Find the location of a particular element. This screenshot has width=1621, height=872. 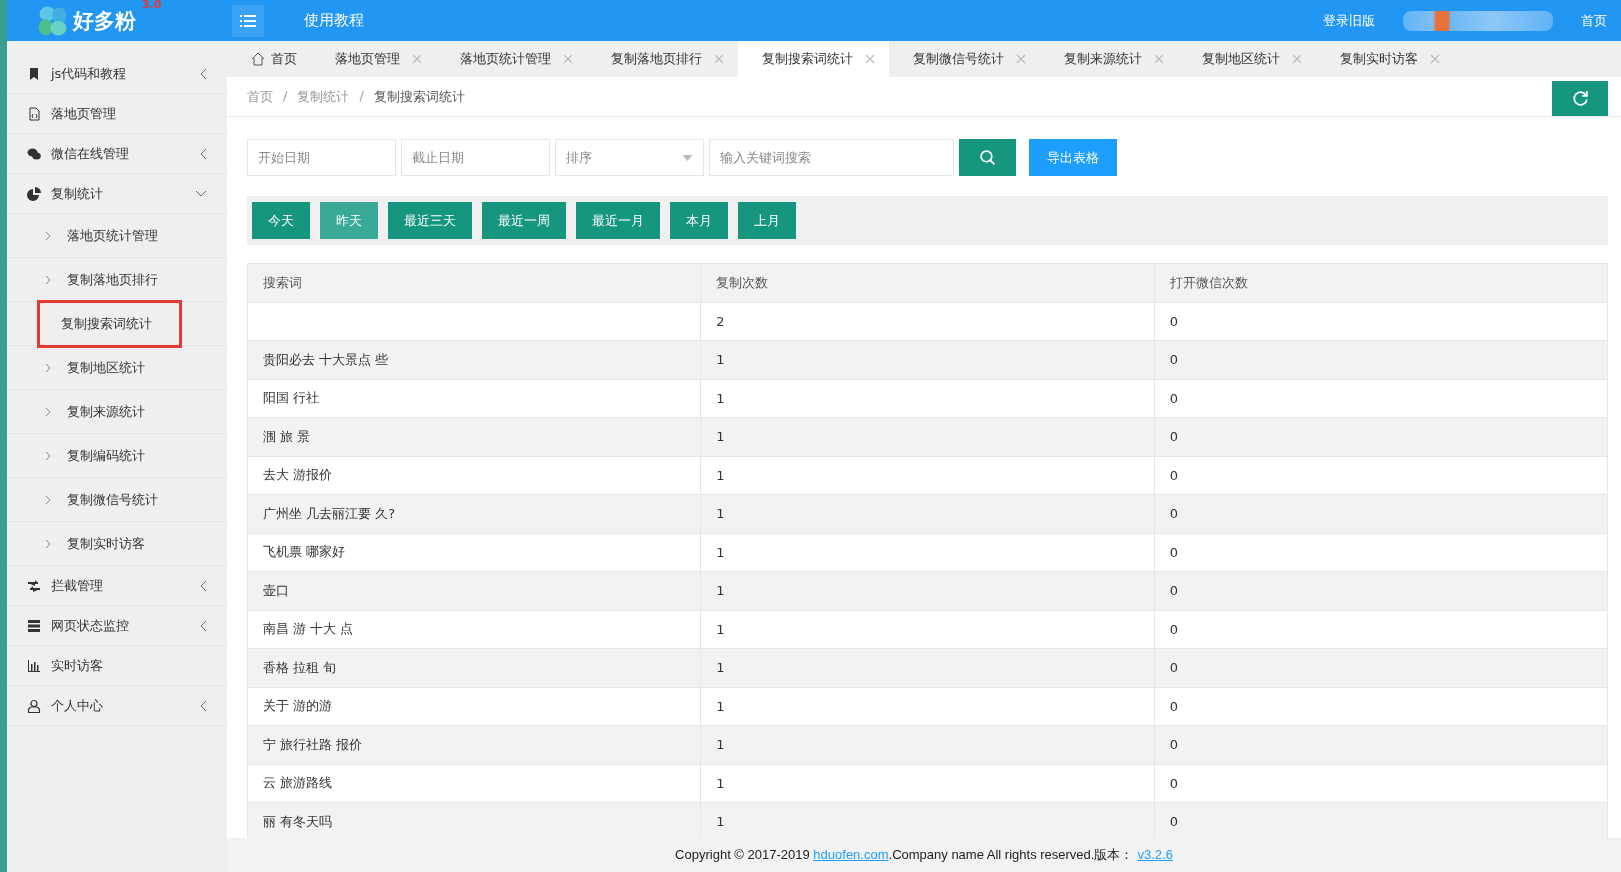

table-cell: 涠 旅 景 is located at coordinates (474, 436).